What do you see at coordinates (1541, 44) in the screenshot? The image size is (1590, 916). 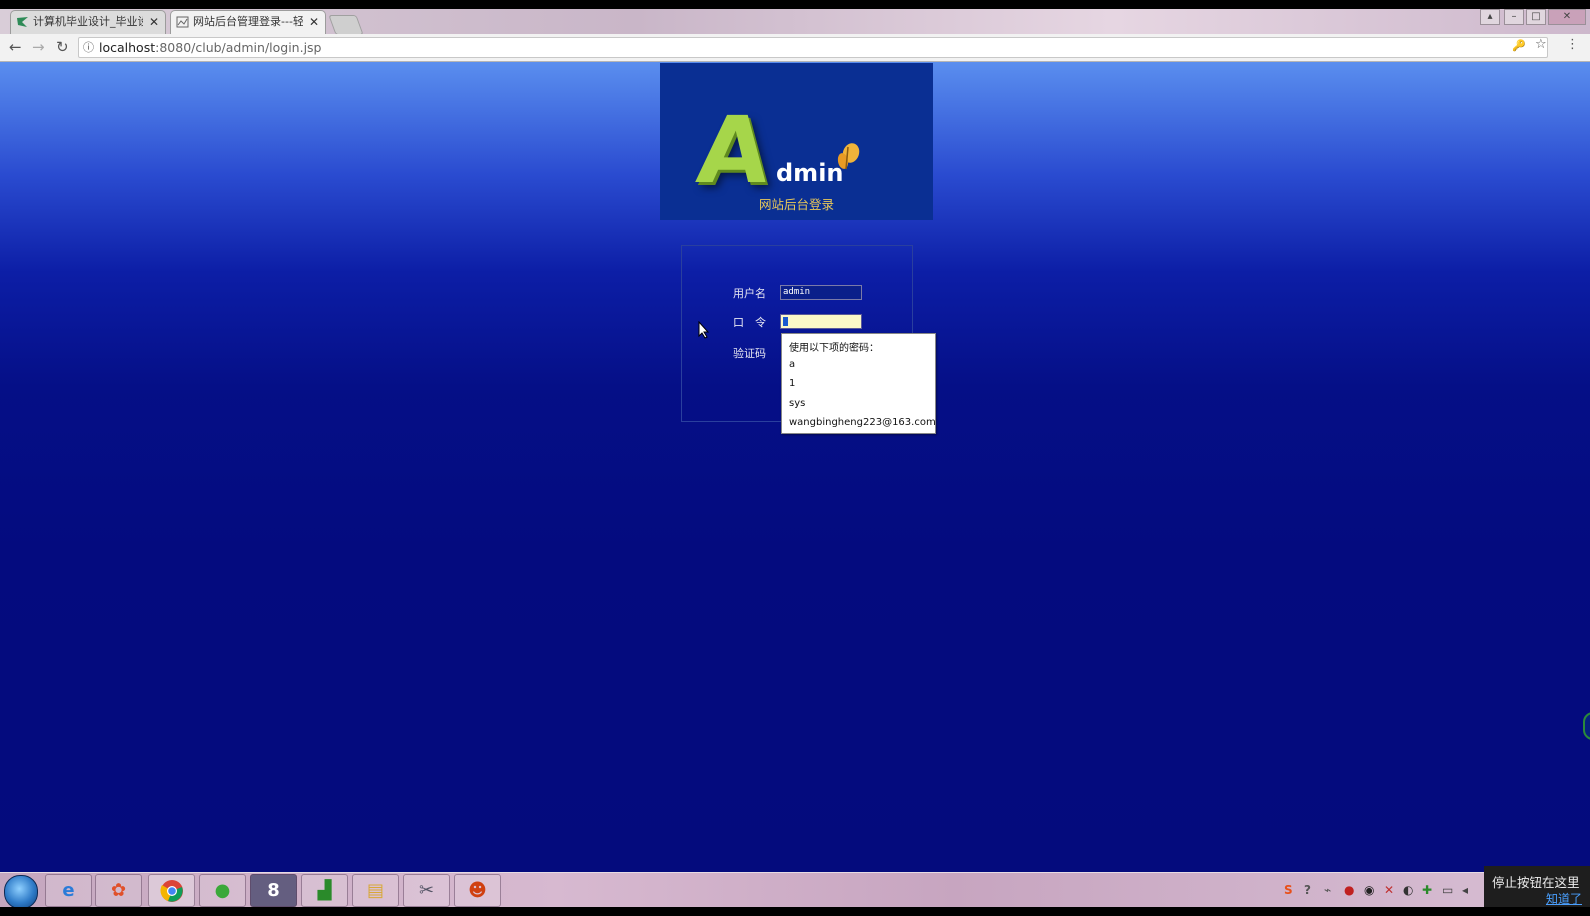 I see `bookmark-star-icon: ☆` at bounding box center [1541, 44].